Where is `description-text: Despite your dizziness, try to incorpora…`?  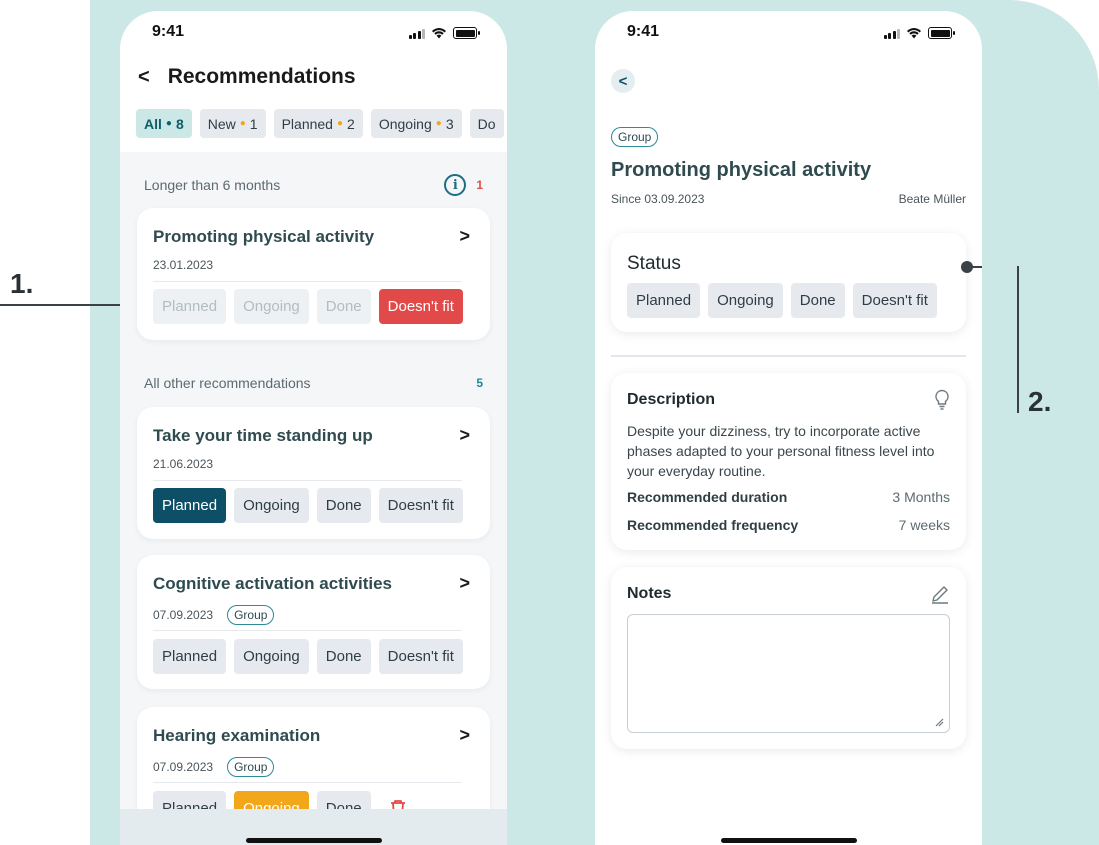
description-text: Despite your dizziness, try to incorpora… is located at coordinates (781, 451).